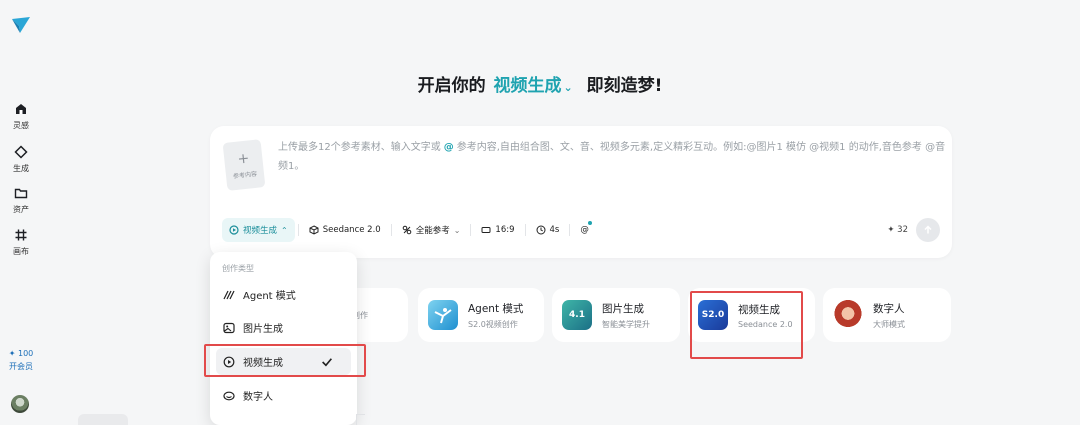 The image size is (1080, 425). I want to click on mode-card-title: 视频生成, so click(759, 309).